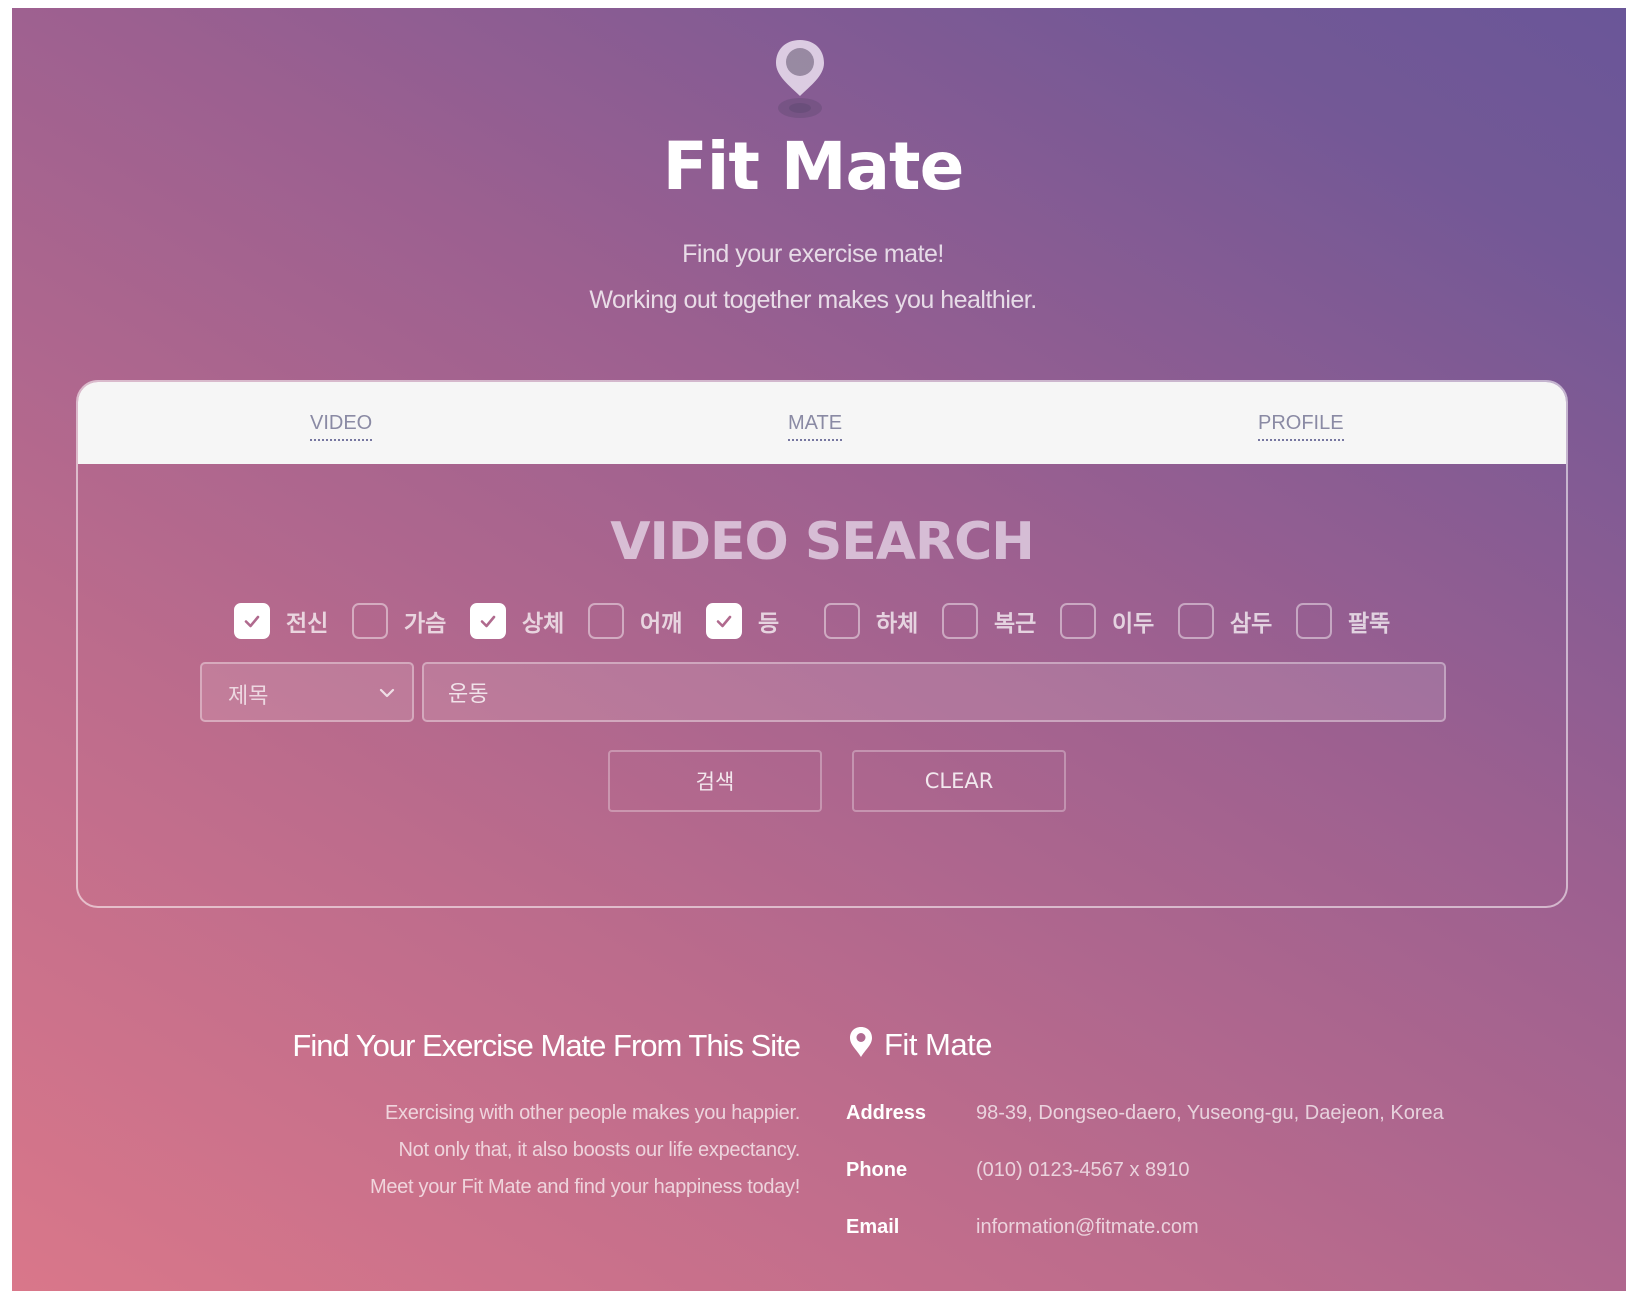 This screenshot has width=1626, height=1291. What do you see at coordinates (934, 692) in the screenshot?
I see `search-query-input` at bounding box center [934, 692].